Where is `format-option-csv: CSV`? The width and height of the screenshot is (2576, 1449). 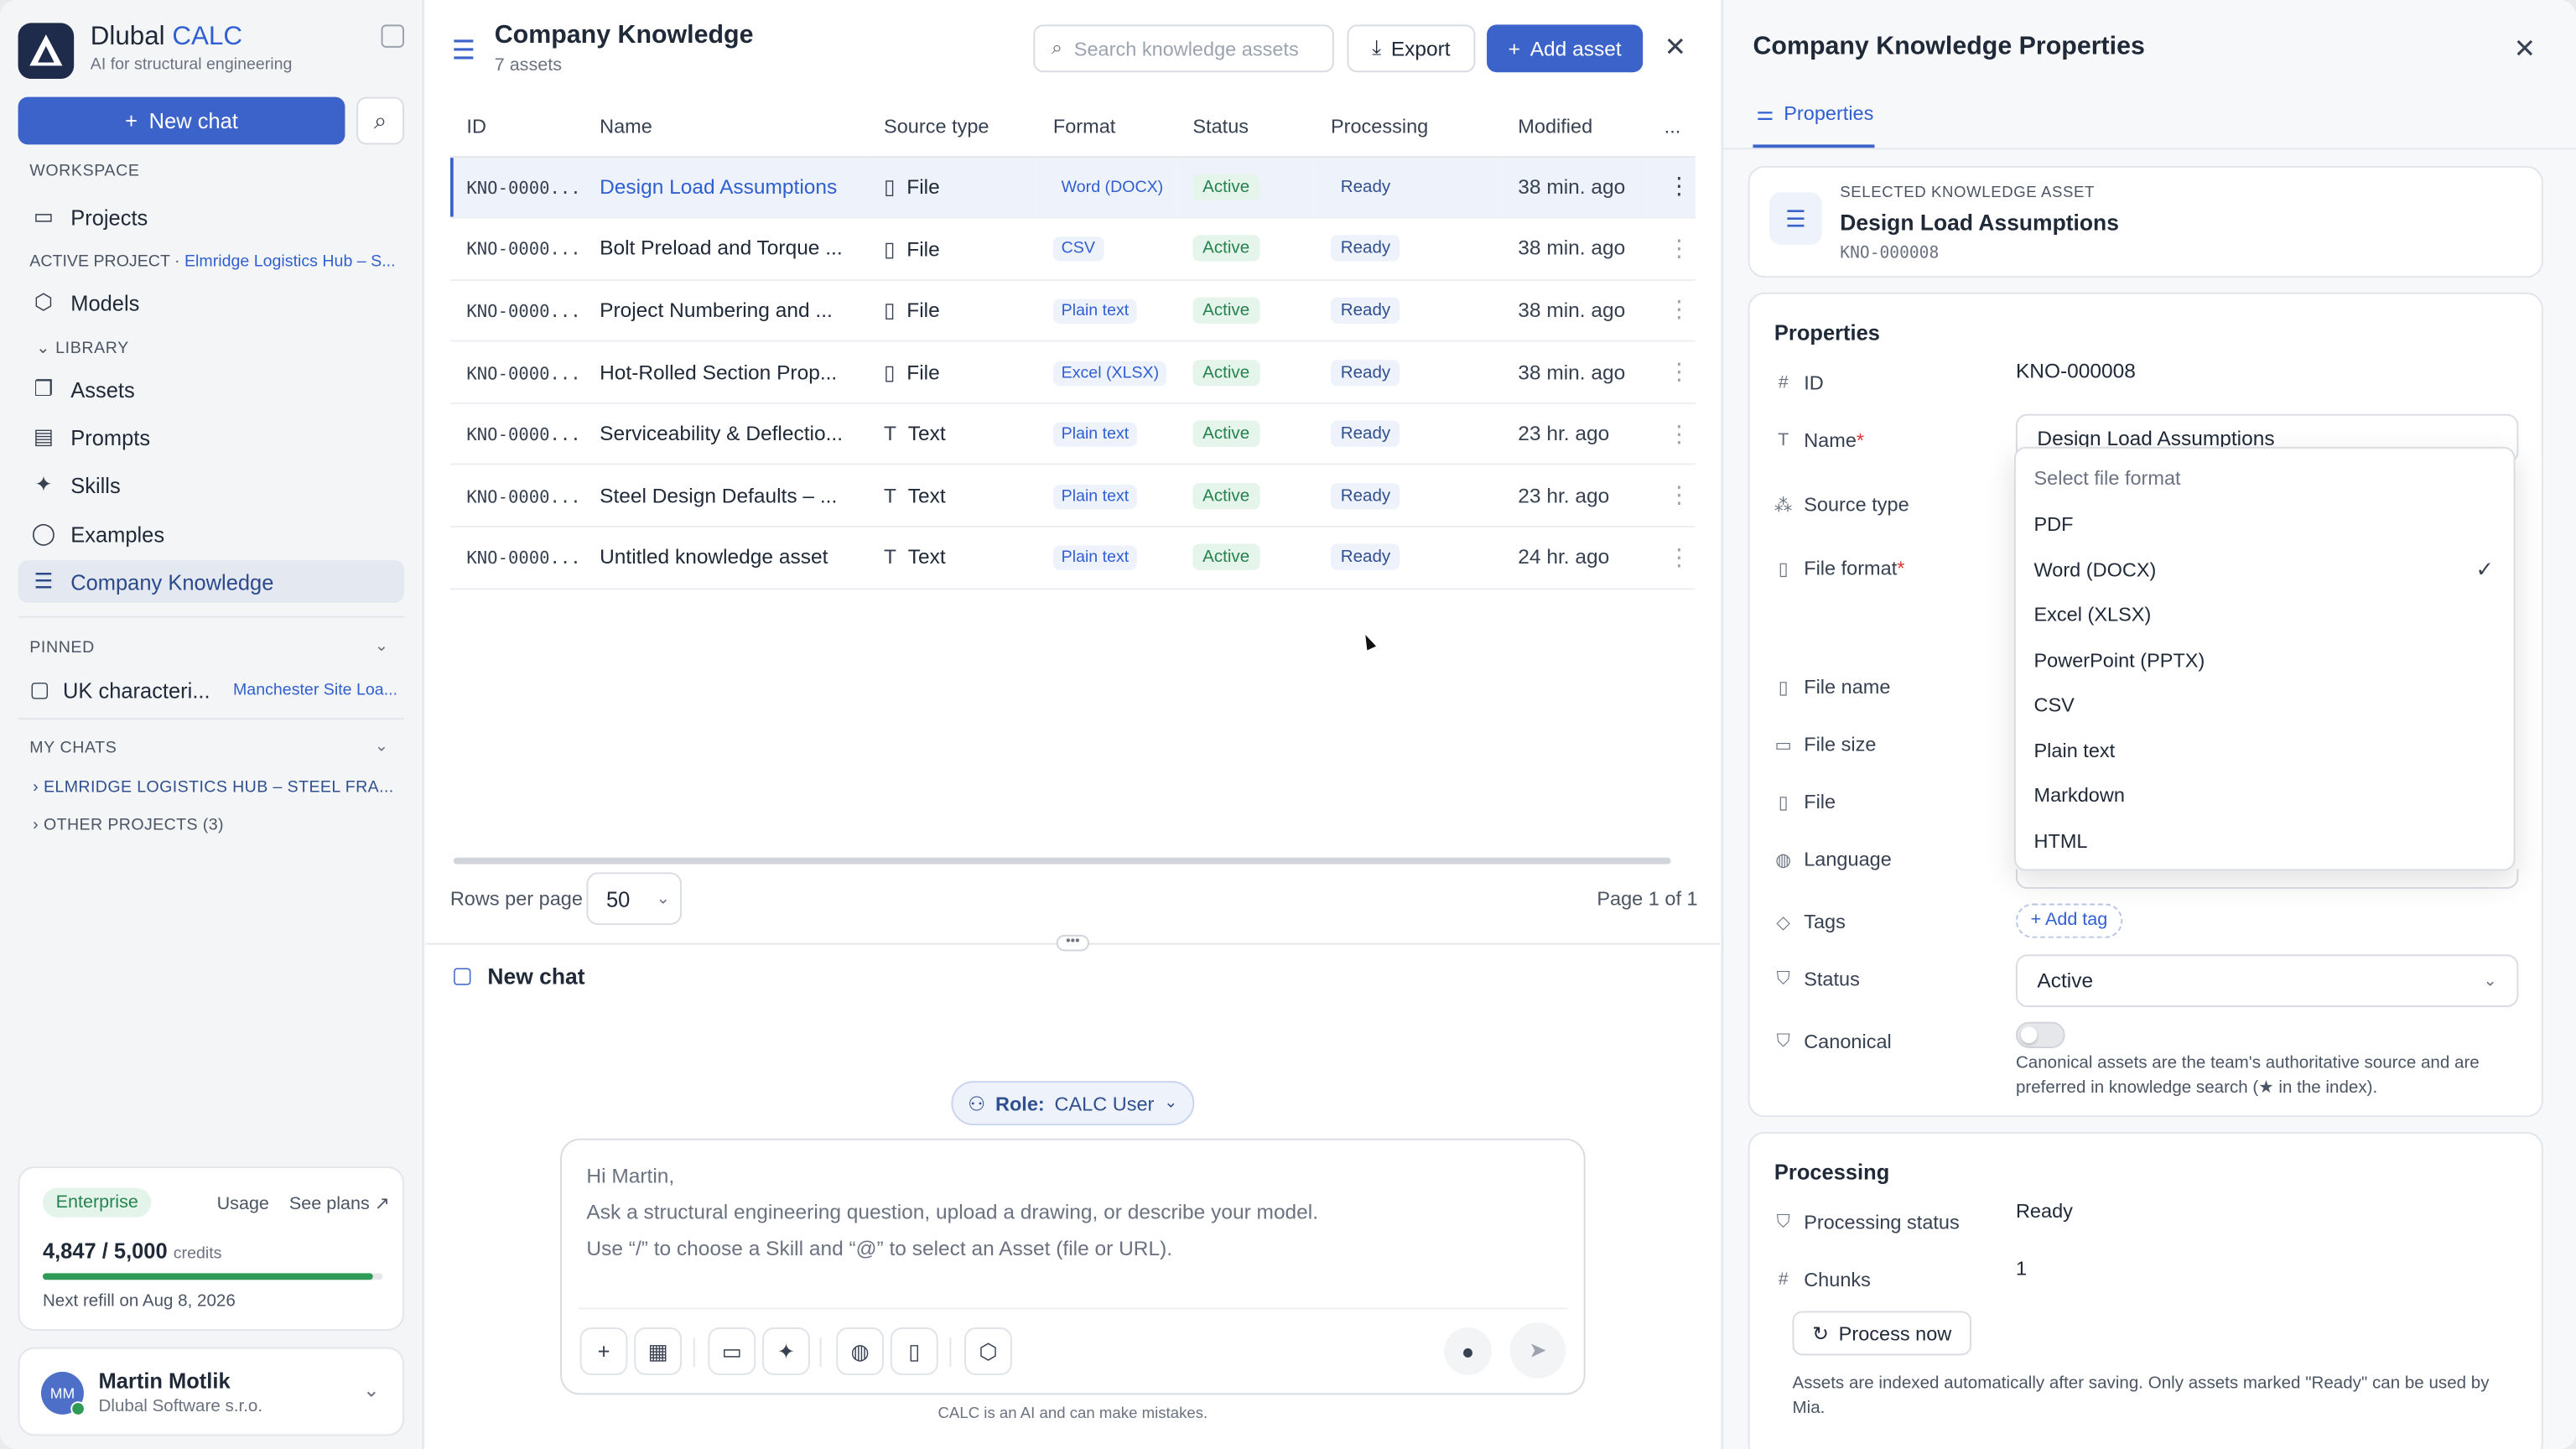 format-option-csv: CSV is located at coordinates (2053, 704).